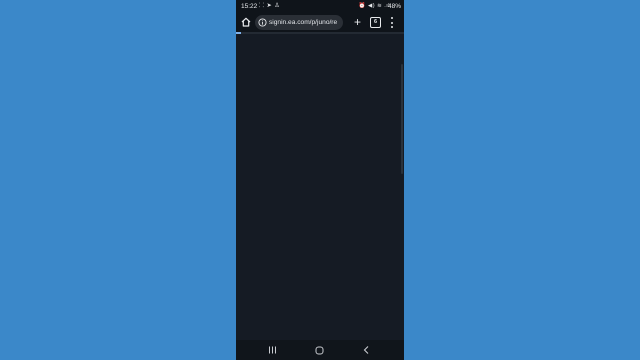 Image resolution: width=640 pixels, height=360 pixels. What do you see at coordinates (246, 22) in the screenshot?
I see `home-icon` at bounding box center [246, 22].